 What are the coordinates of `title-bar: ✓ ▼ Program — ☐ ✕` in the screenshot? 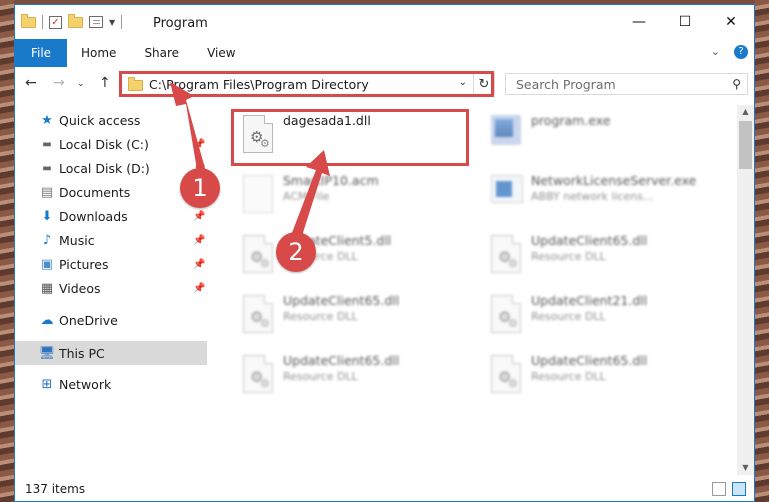 It's located at (384, 22).